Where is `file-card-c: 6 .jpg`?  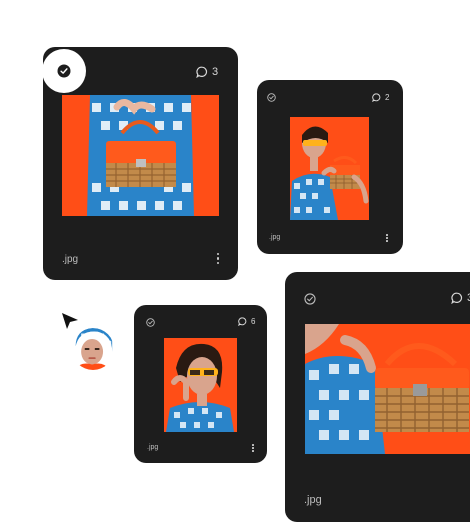
file-card-c: 6 .jpg is located at coordinates (200, 384).